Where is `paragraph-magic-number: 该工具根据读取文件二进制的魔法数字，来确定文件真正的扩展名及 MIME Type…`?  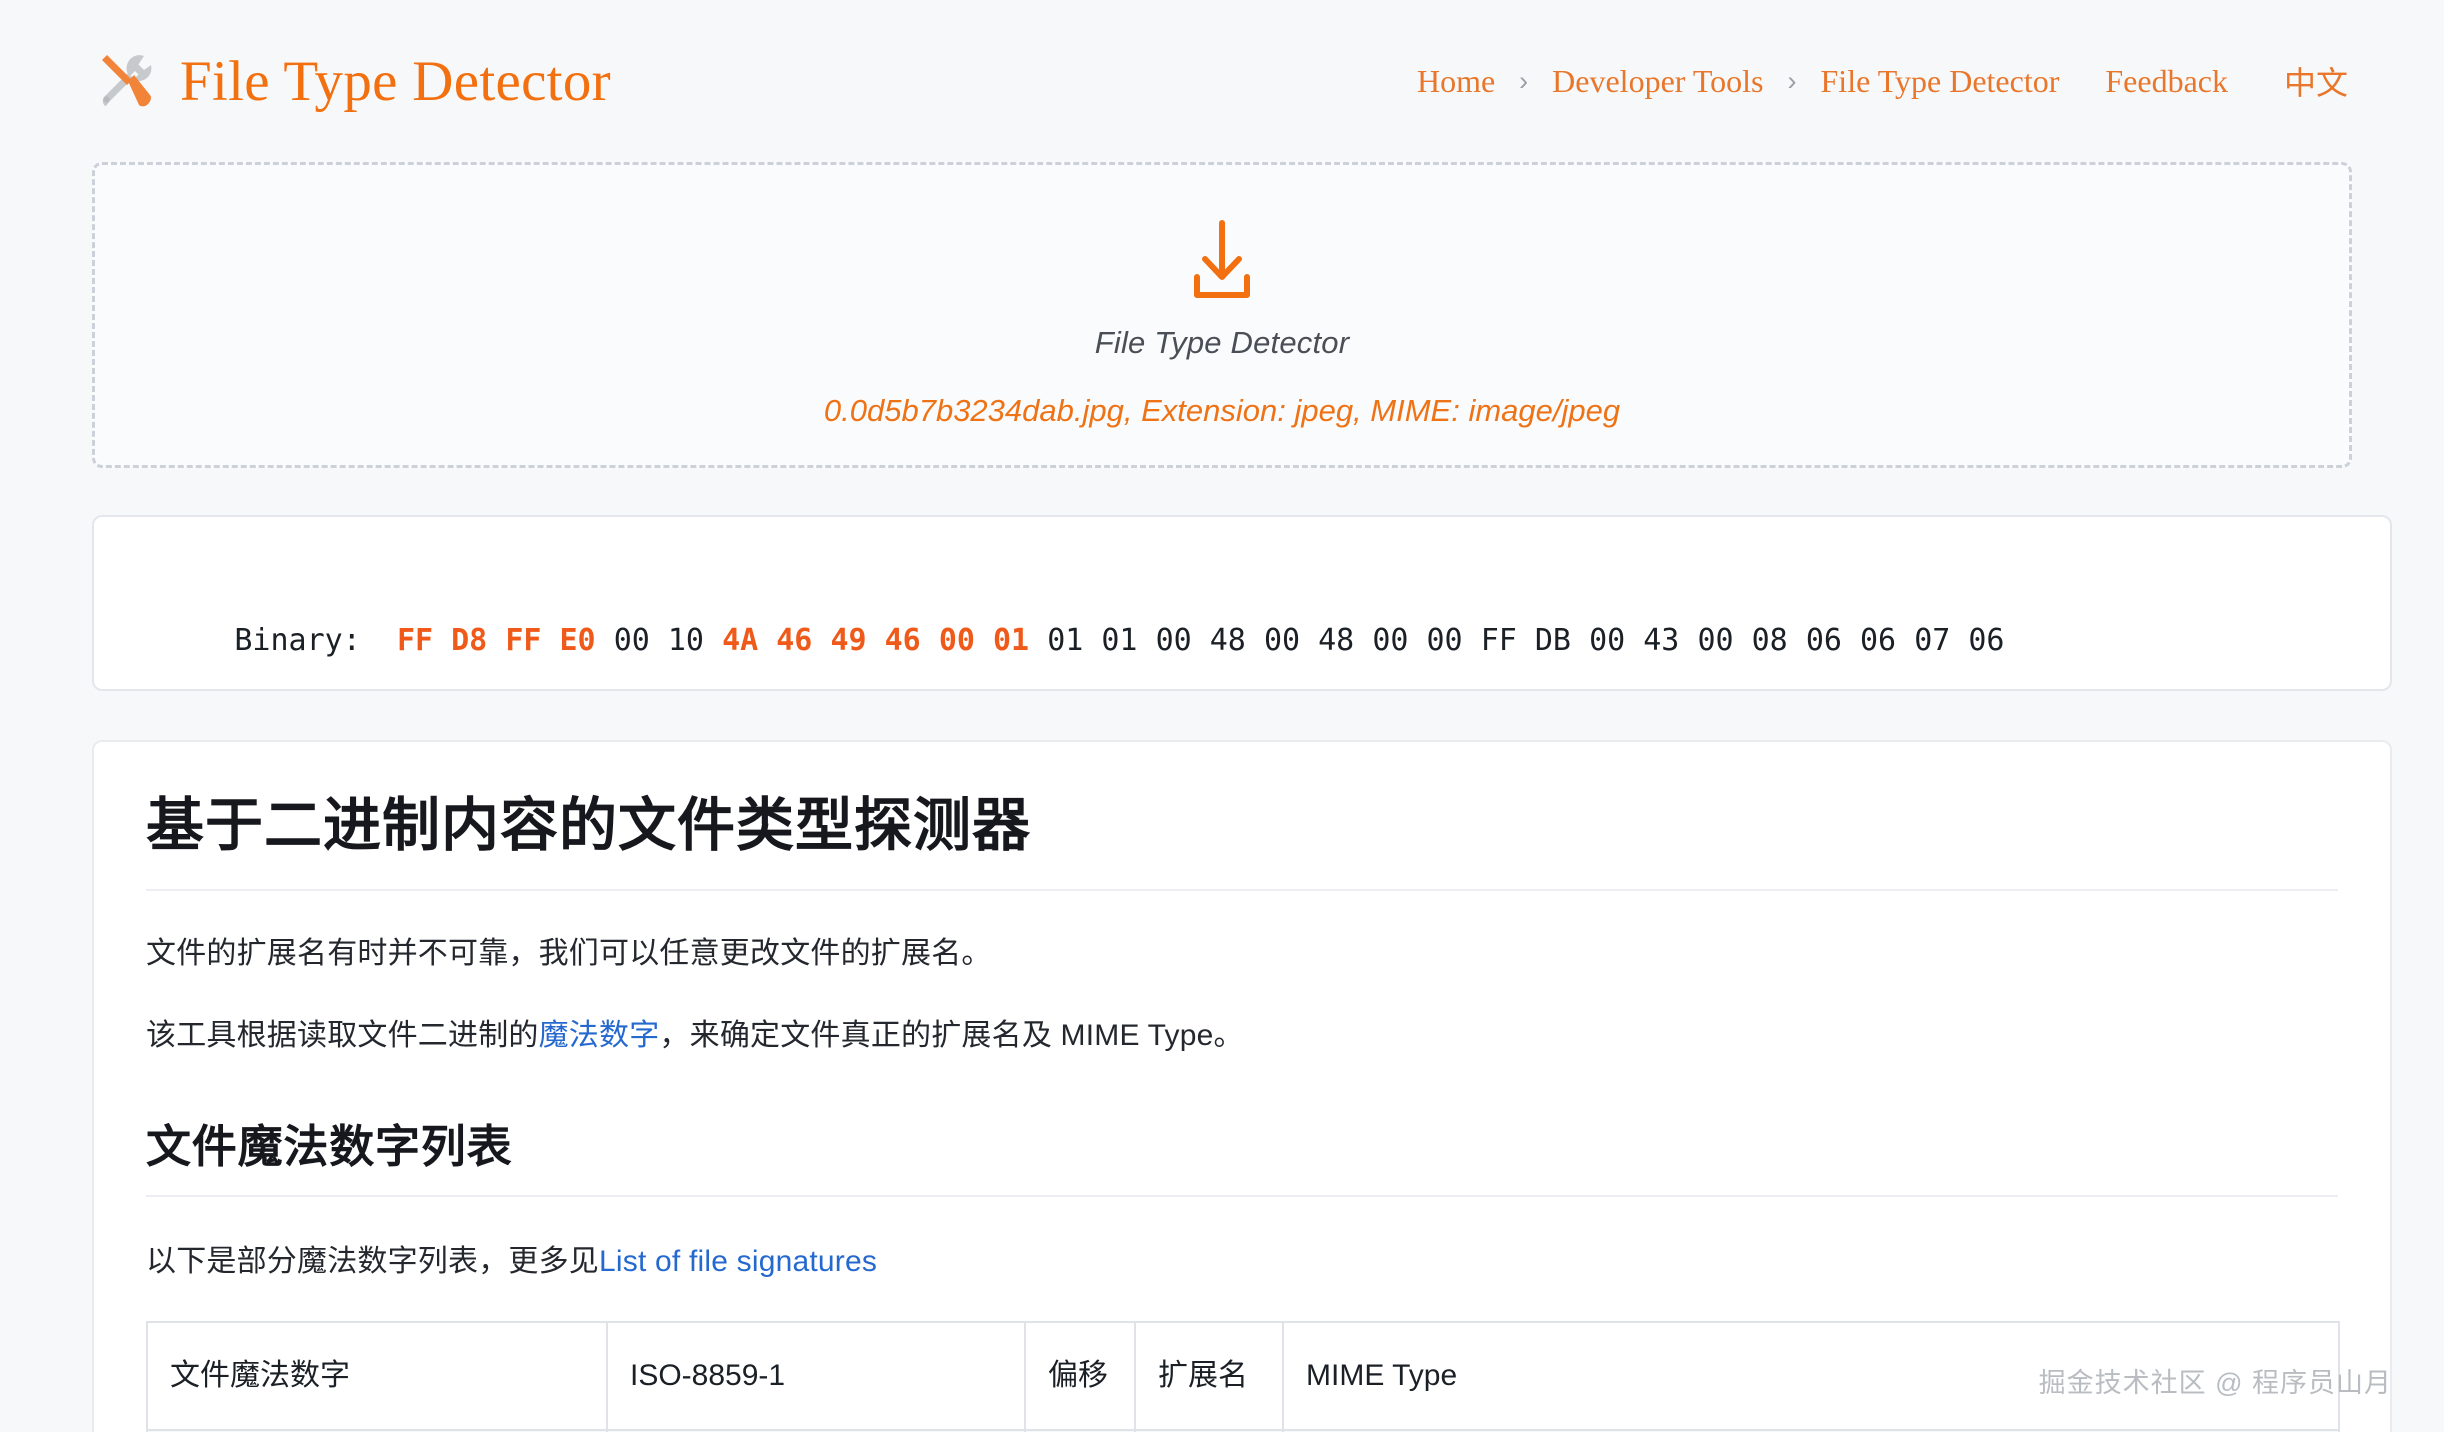 paragraph-magic-number: 该工具根据读取文件二进制的魔法数字，来确定文件真正的扩展名及 MIME Type… is located at coordinates (1242, 1036).